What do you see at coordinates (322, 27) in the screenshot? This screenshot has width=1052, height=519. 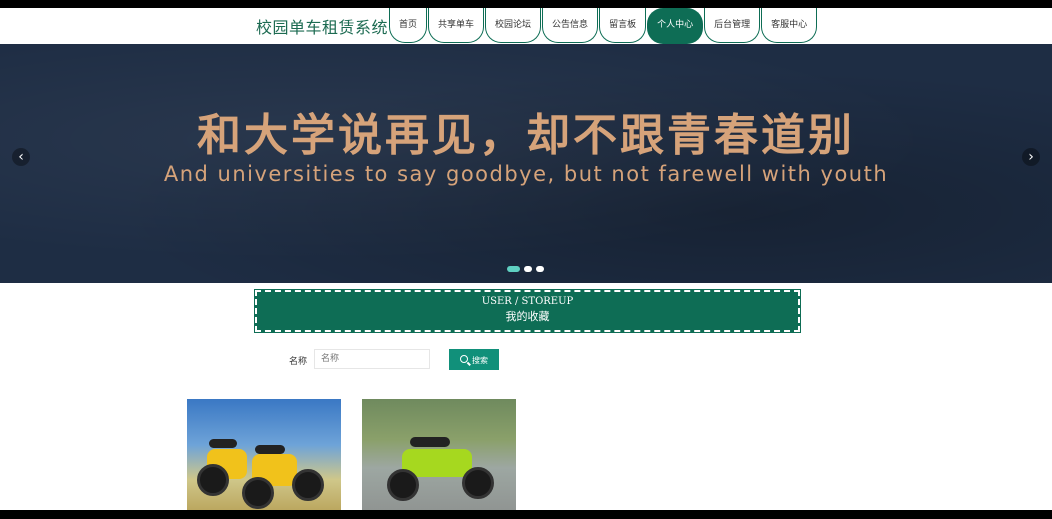 I see `site-title: 校园单车租赁系统` at bounding box center [322, 27].